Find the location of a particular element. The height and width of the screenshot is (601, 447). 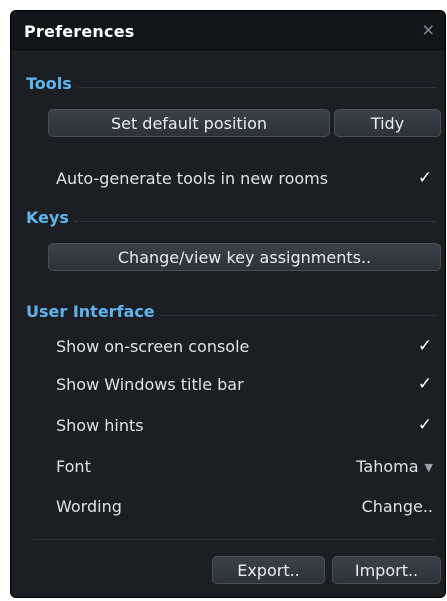

font-select: Tahoma ▼ is located at coordinates (394, 466).